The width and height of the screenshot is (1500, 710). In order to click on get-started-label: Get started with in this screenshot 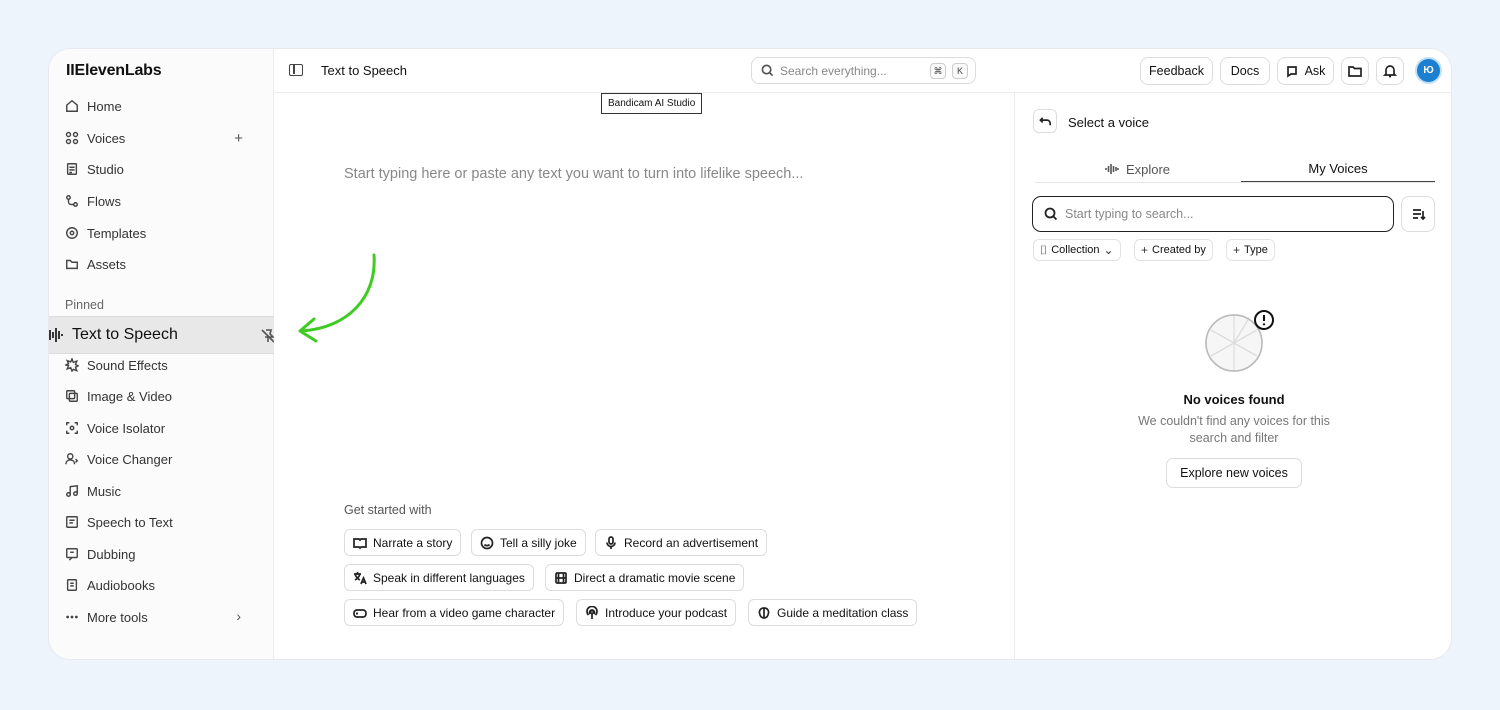, I will do `click(388, 510)`.